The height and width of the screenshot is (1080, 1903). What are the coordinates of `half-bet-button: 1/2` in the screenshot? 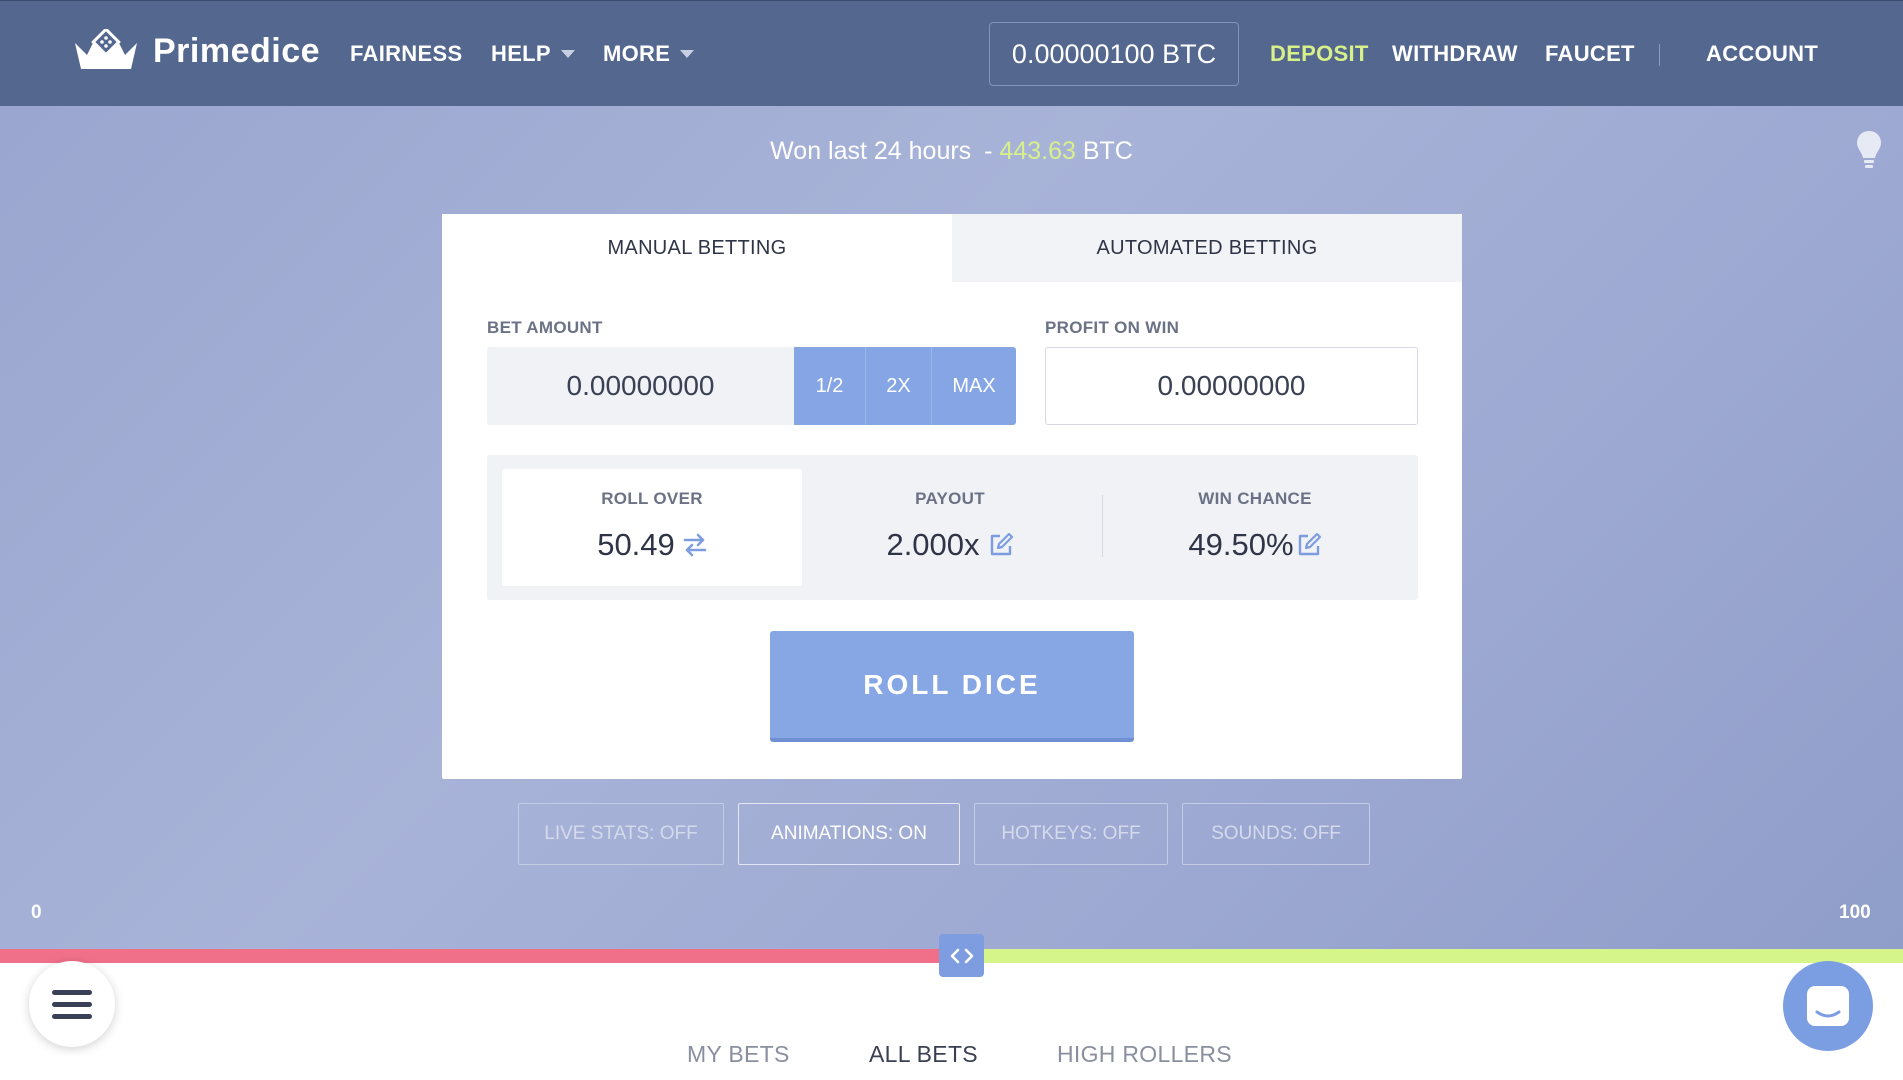 It's located at (829, 386).